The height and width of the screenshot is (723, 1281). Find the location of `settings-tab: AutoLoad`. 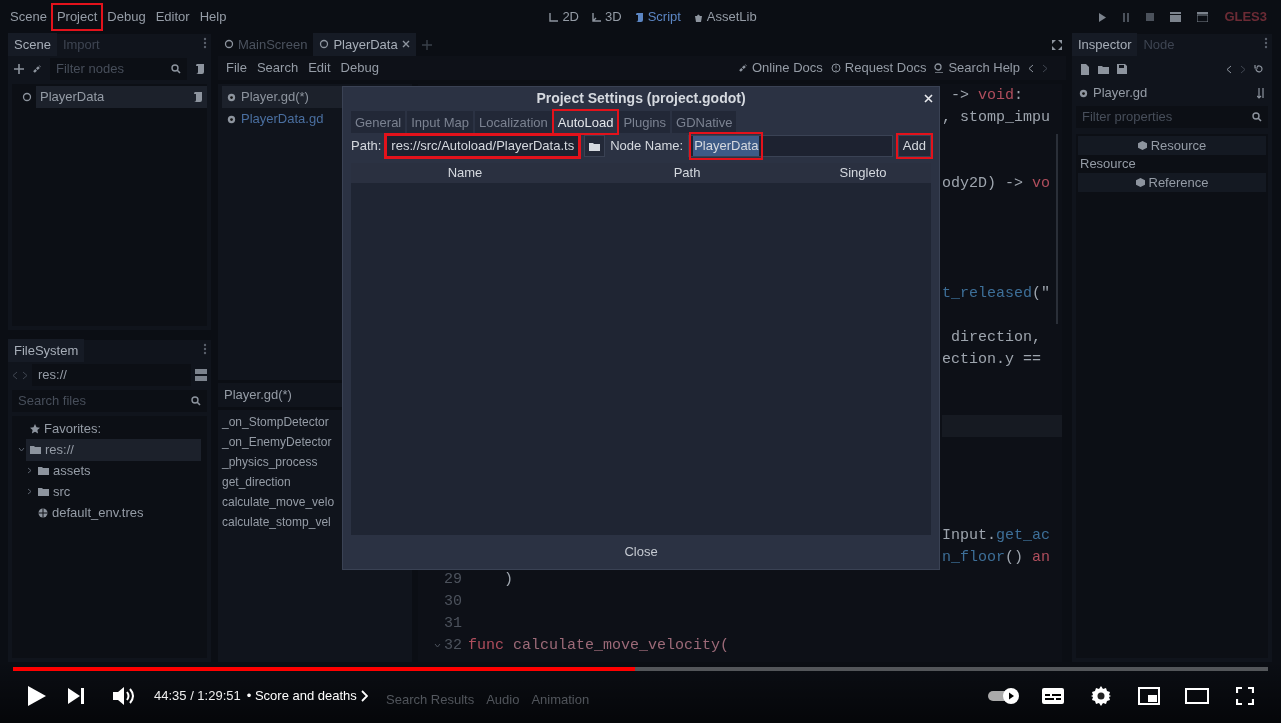

settings-tab: AutoLoad is located at coordinates (585, 122).